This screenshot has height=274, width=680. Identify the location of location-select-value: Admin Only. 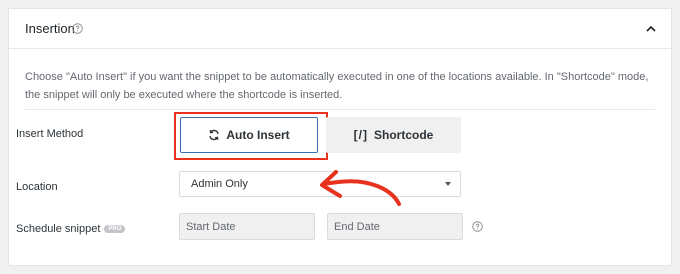
(219, 184).